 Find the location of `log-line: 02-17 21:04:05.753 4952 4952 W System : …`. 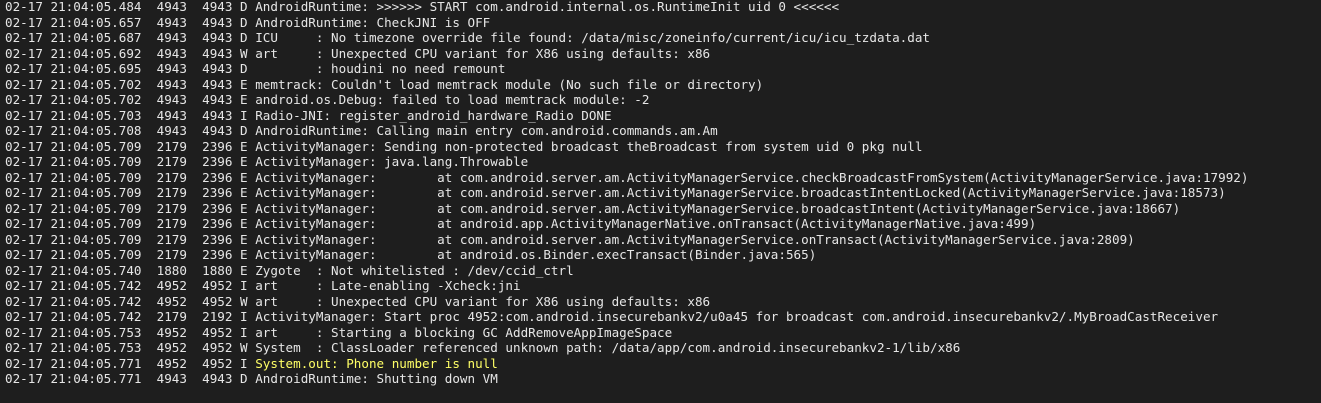

log-line: 02-17 21:04:05.753 4952 4952 W System : … is located at coordinates (626, 348).